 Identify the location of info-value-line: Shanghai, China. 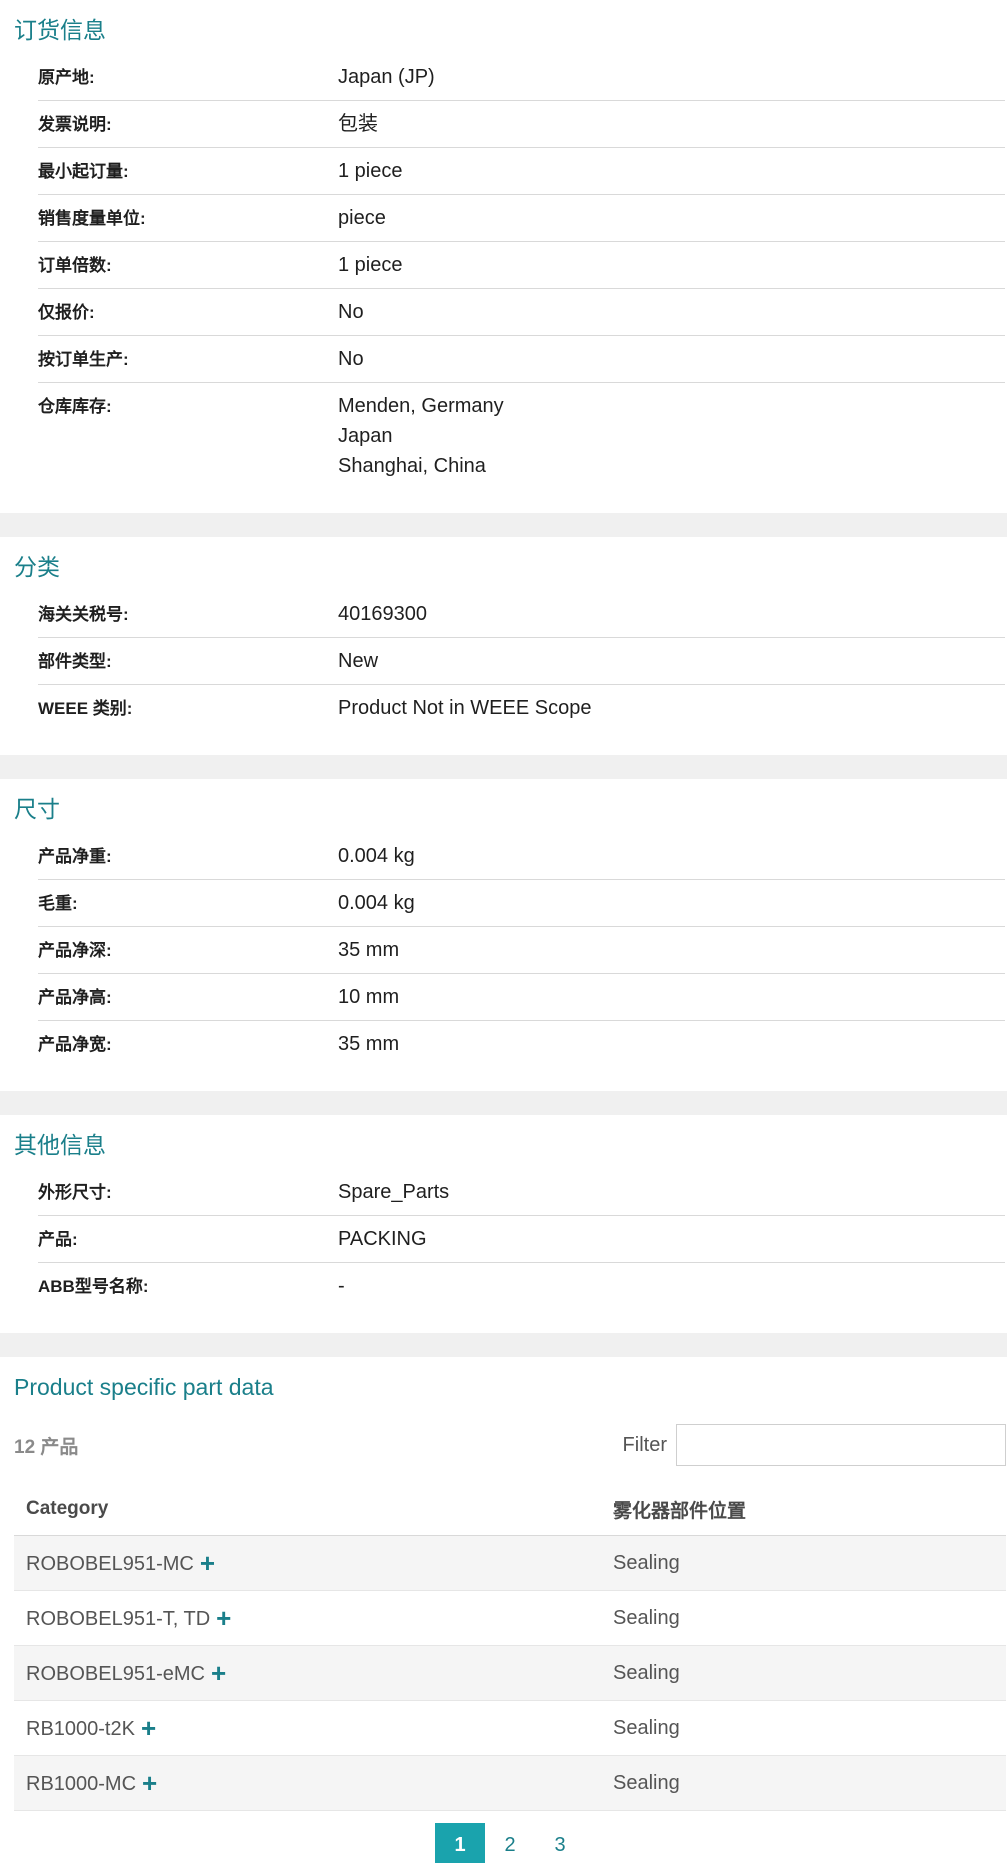
(412, 466).